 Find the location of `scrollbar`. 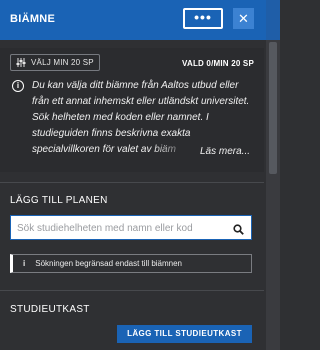

scrollbar is located at coordinates (273, 195).